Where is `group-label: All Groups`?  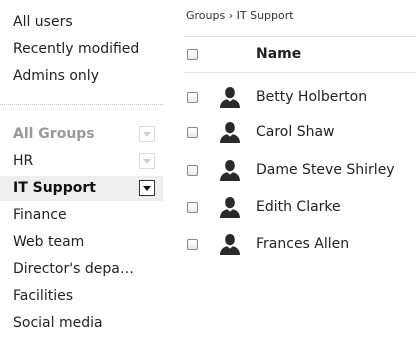 group-label: All Groups is located at coordinates (54, 134).